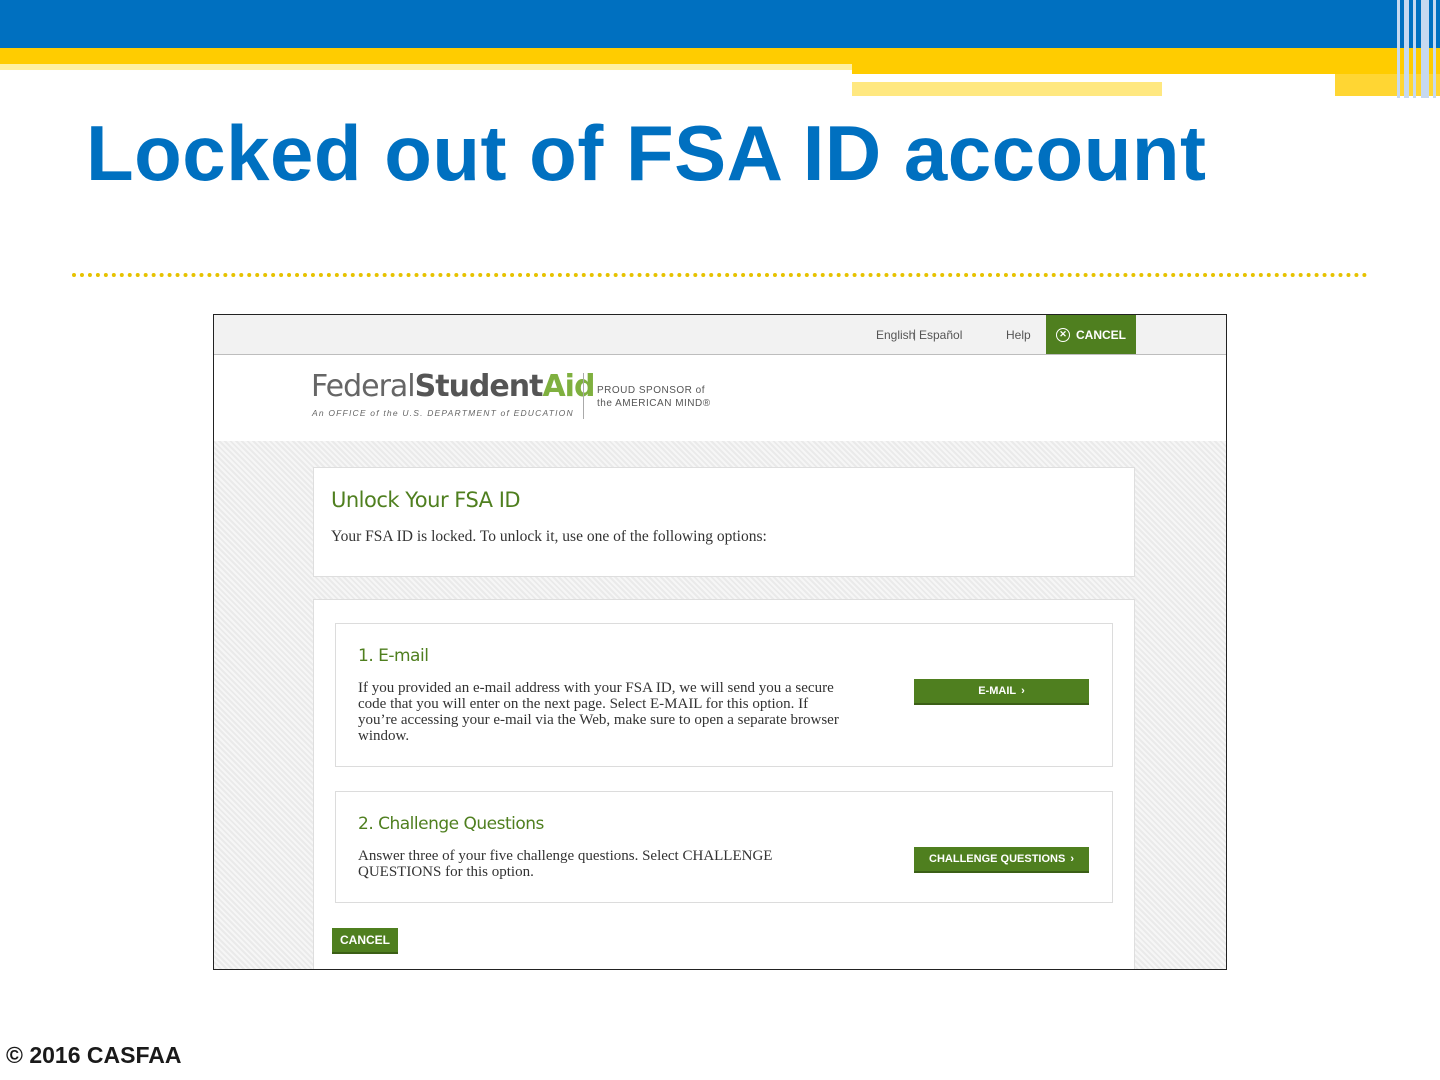 Image resolution: width=1440 pixels, height=1080 pixels. What do you see at coordinates (1101, 334) in the screenshot?
I see `top-cancel-label: CANCEL` at bounding box center [1101, 334].